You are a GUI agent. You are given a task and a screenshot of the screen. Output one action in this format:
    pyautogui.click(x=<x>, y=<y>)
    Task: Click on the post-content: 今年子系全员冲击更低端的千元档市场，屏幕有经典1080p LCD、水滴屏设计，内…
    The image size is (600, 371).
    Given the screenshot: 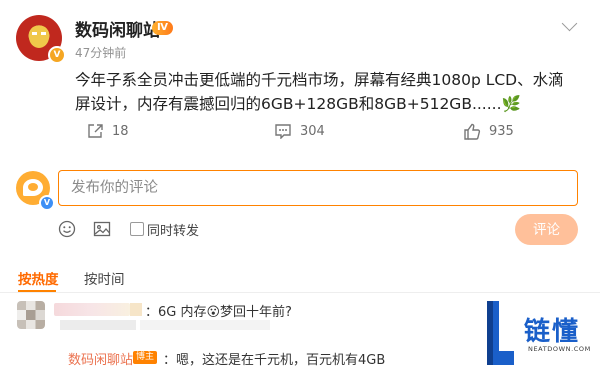 What is the action you would take?
    pyautogui.click(x=325, y=92)
    